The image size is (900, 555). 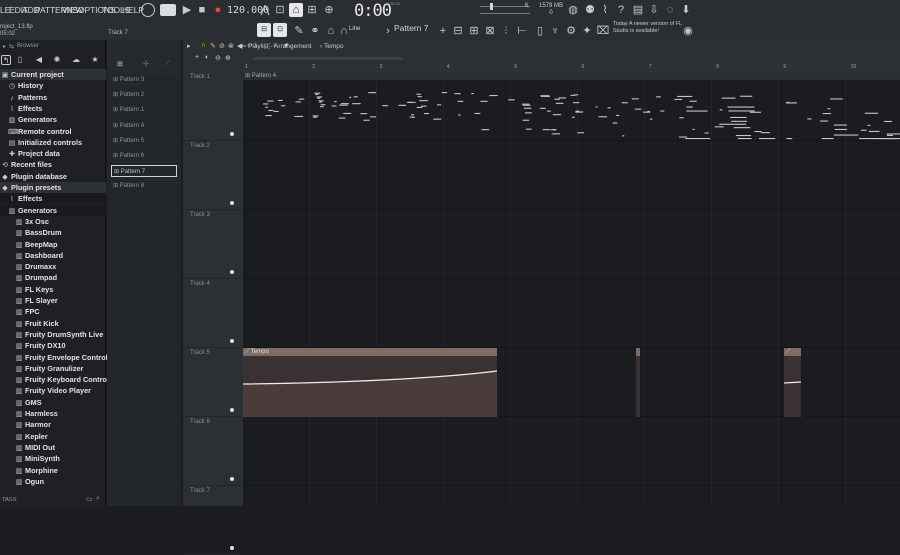 I want to click on render-icon: ⇩, so click(x=654, y=10).